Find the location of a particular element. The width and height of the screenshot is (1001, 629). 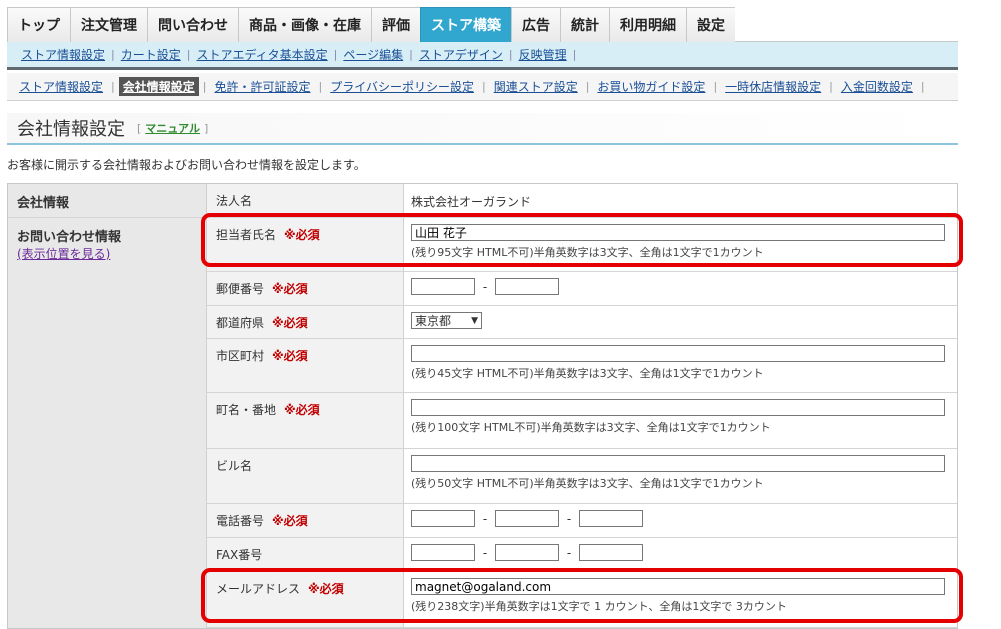

zip-code-2-input is located at coordinates (527, 286).